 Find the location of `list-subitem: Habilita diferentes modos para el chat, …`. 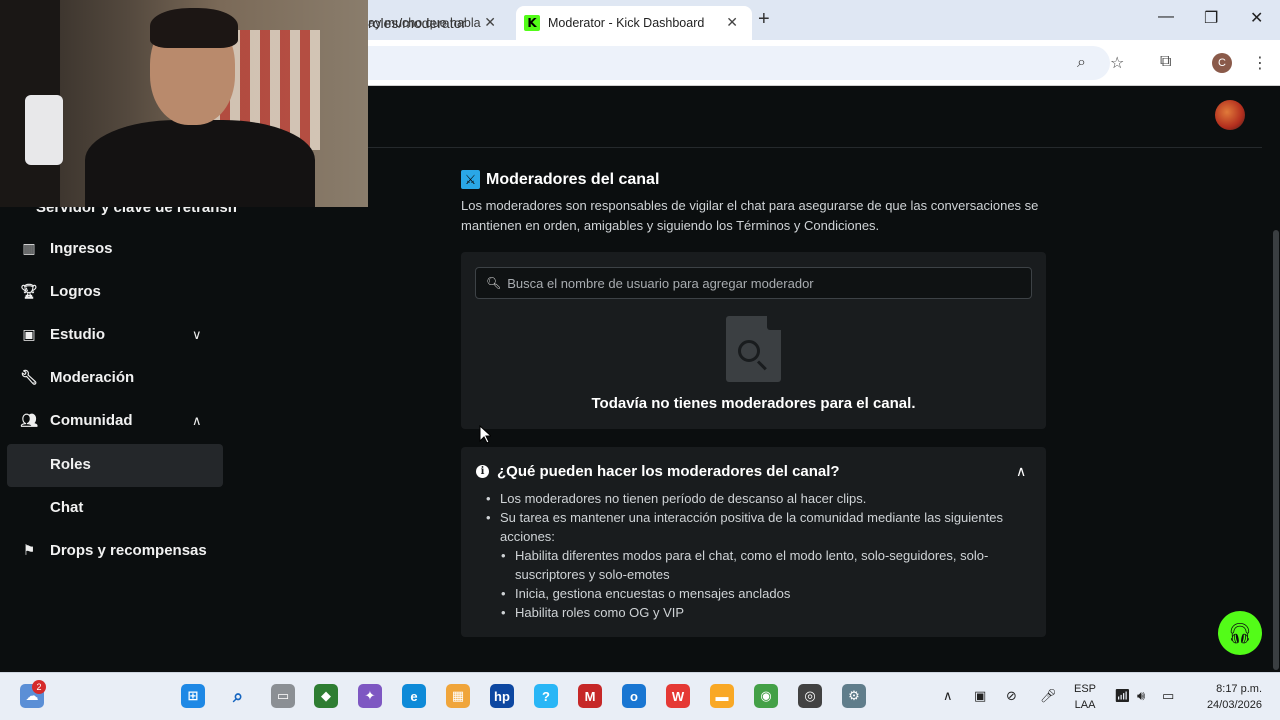

list-subitem: Habilita diferentes modos para el chat, … is located at coordinates (758, 565).